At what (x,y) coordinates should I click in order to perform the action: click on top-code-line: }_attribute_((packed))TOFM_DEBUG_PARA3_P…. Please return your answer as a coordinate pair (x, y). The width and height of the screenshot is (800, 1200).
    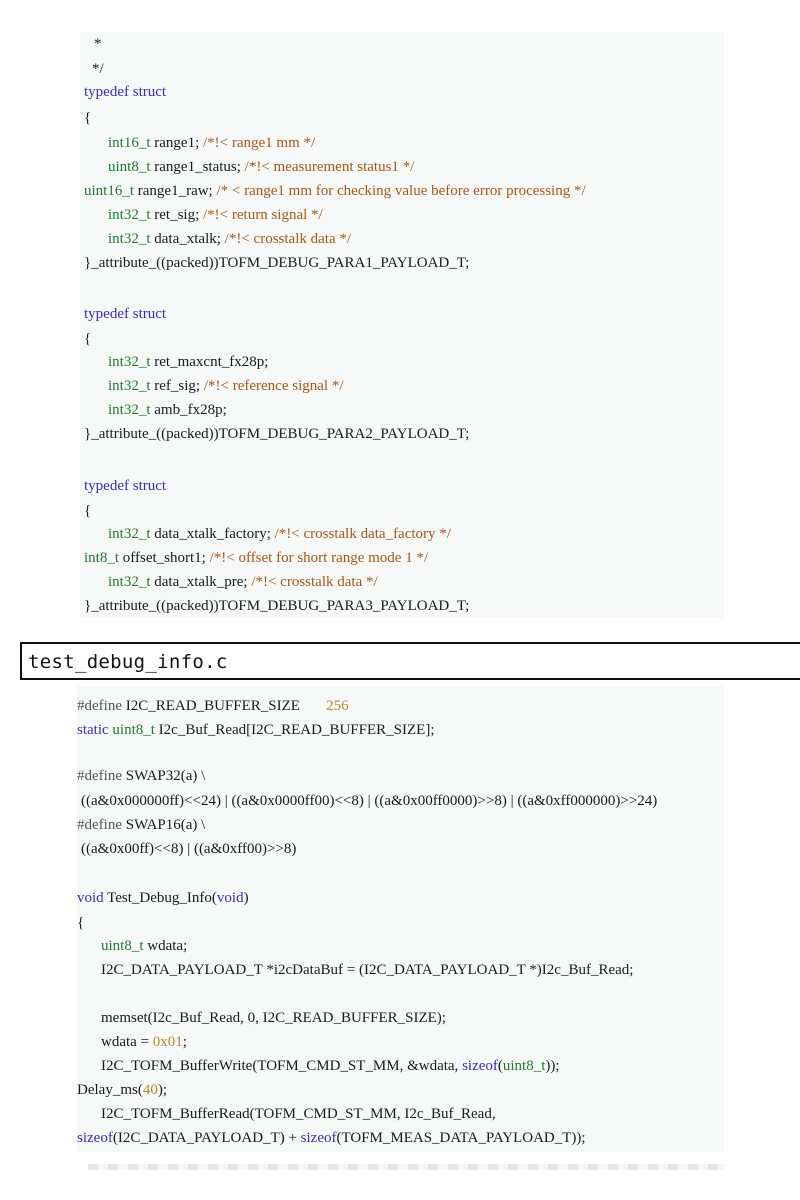
    Looking at the image, I should click on (277, 606).